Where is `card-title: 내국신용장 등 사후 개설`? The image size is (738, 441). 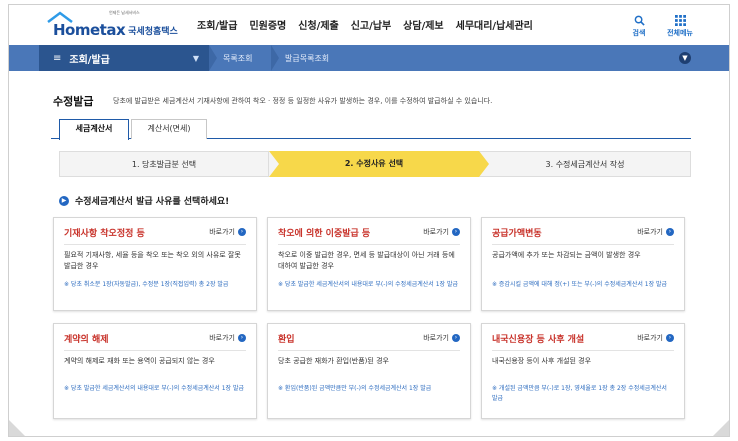 card-title: 내국신용장 등 사후 개설 is located at coordinates (538, 340).